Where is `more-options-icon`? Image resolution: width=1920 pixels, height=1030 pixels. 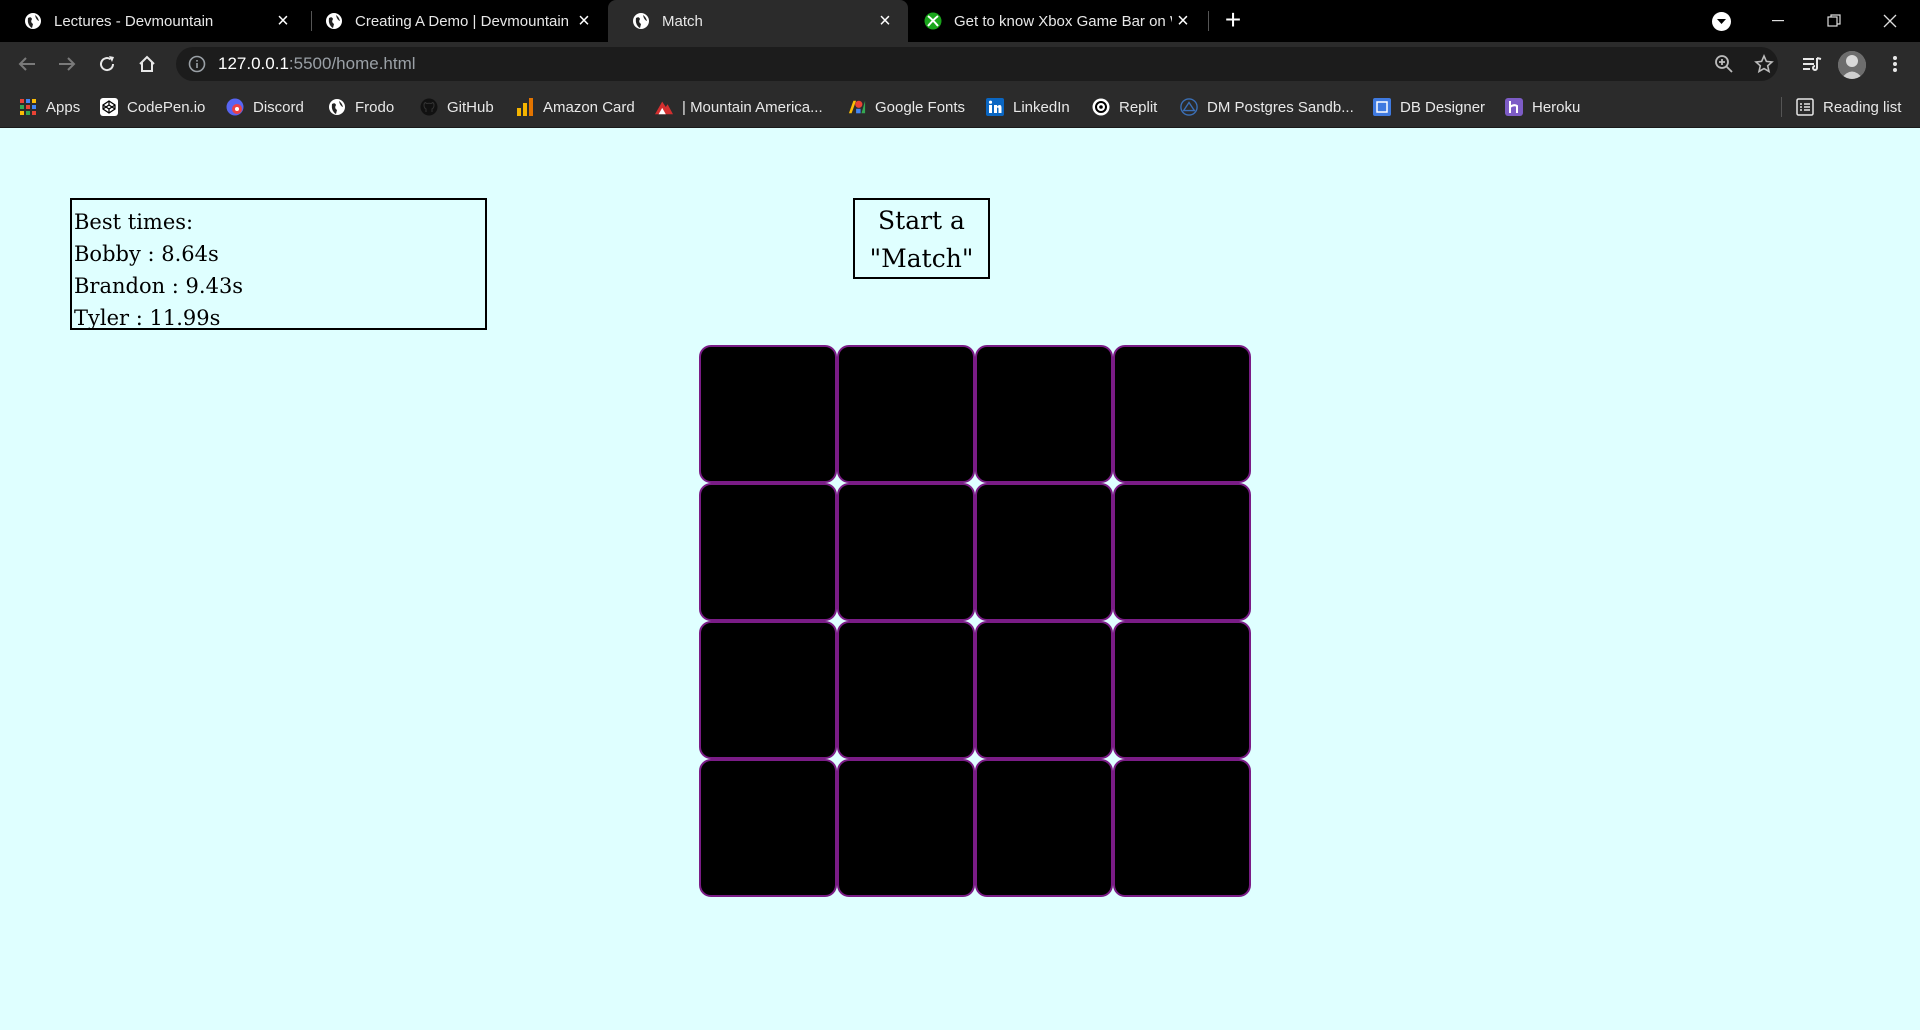
more-options-icon is located at coordinates (1895, 64).